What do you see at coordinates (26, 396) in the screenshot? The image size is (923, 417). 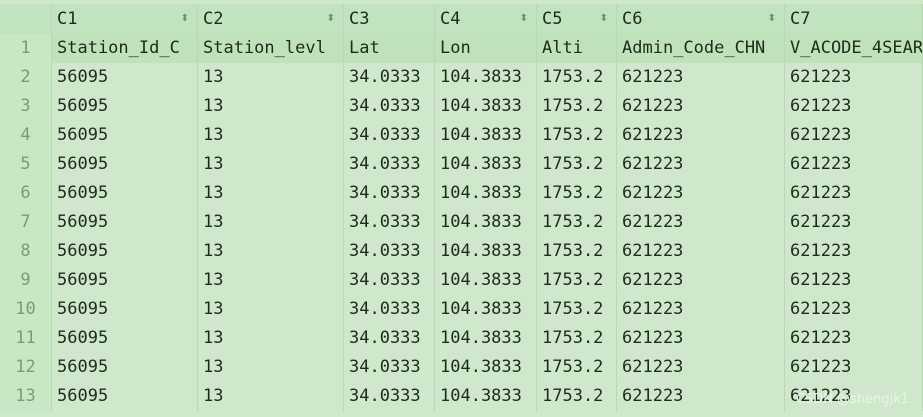 I see `row-number: 13` at bounding box center [26, 396].